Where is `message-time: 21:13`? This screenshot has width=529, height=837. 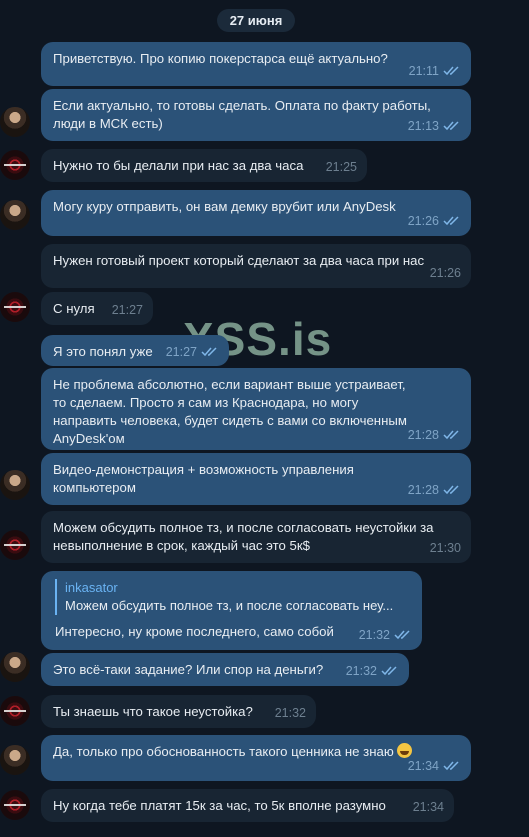 message-time: 21:13 is located at coordinates (423, 126).